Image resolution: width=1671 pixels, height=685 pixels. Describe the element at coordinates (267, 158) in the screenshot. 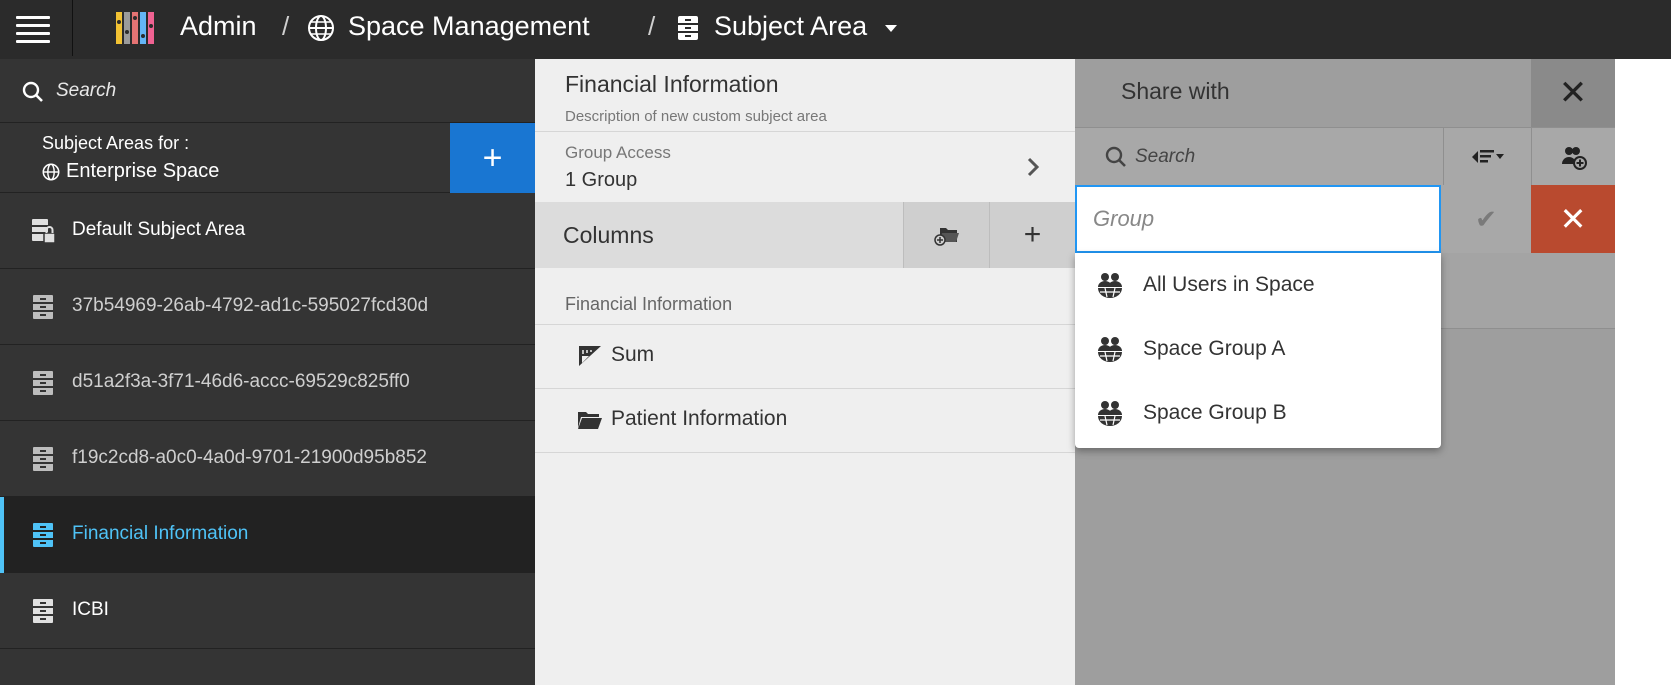

I see `subject-areas-header: Subject Areas for : Enterprise Space +` at that location.